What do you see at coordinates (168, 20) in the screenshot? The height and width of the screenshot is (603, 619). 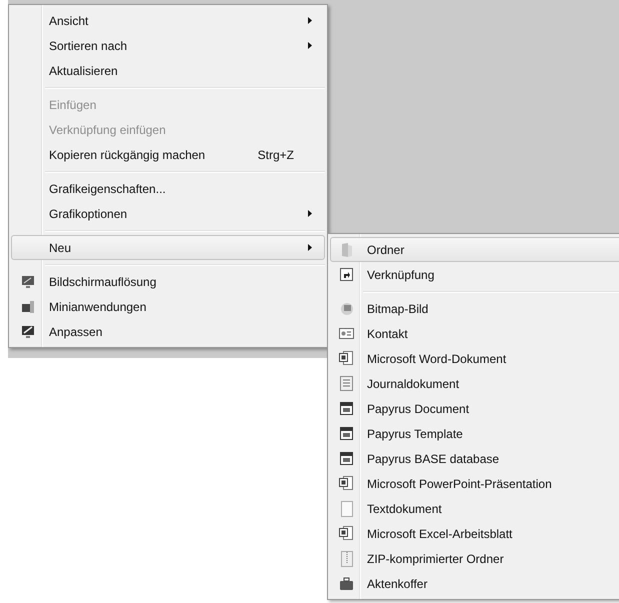 I see `menu-item: Ansicht` at bounding box center [168, 20].